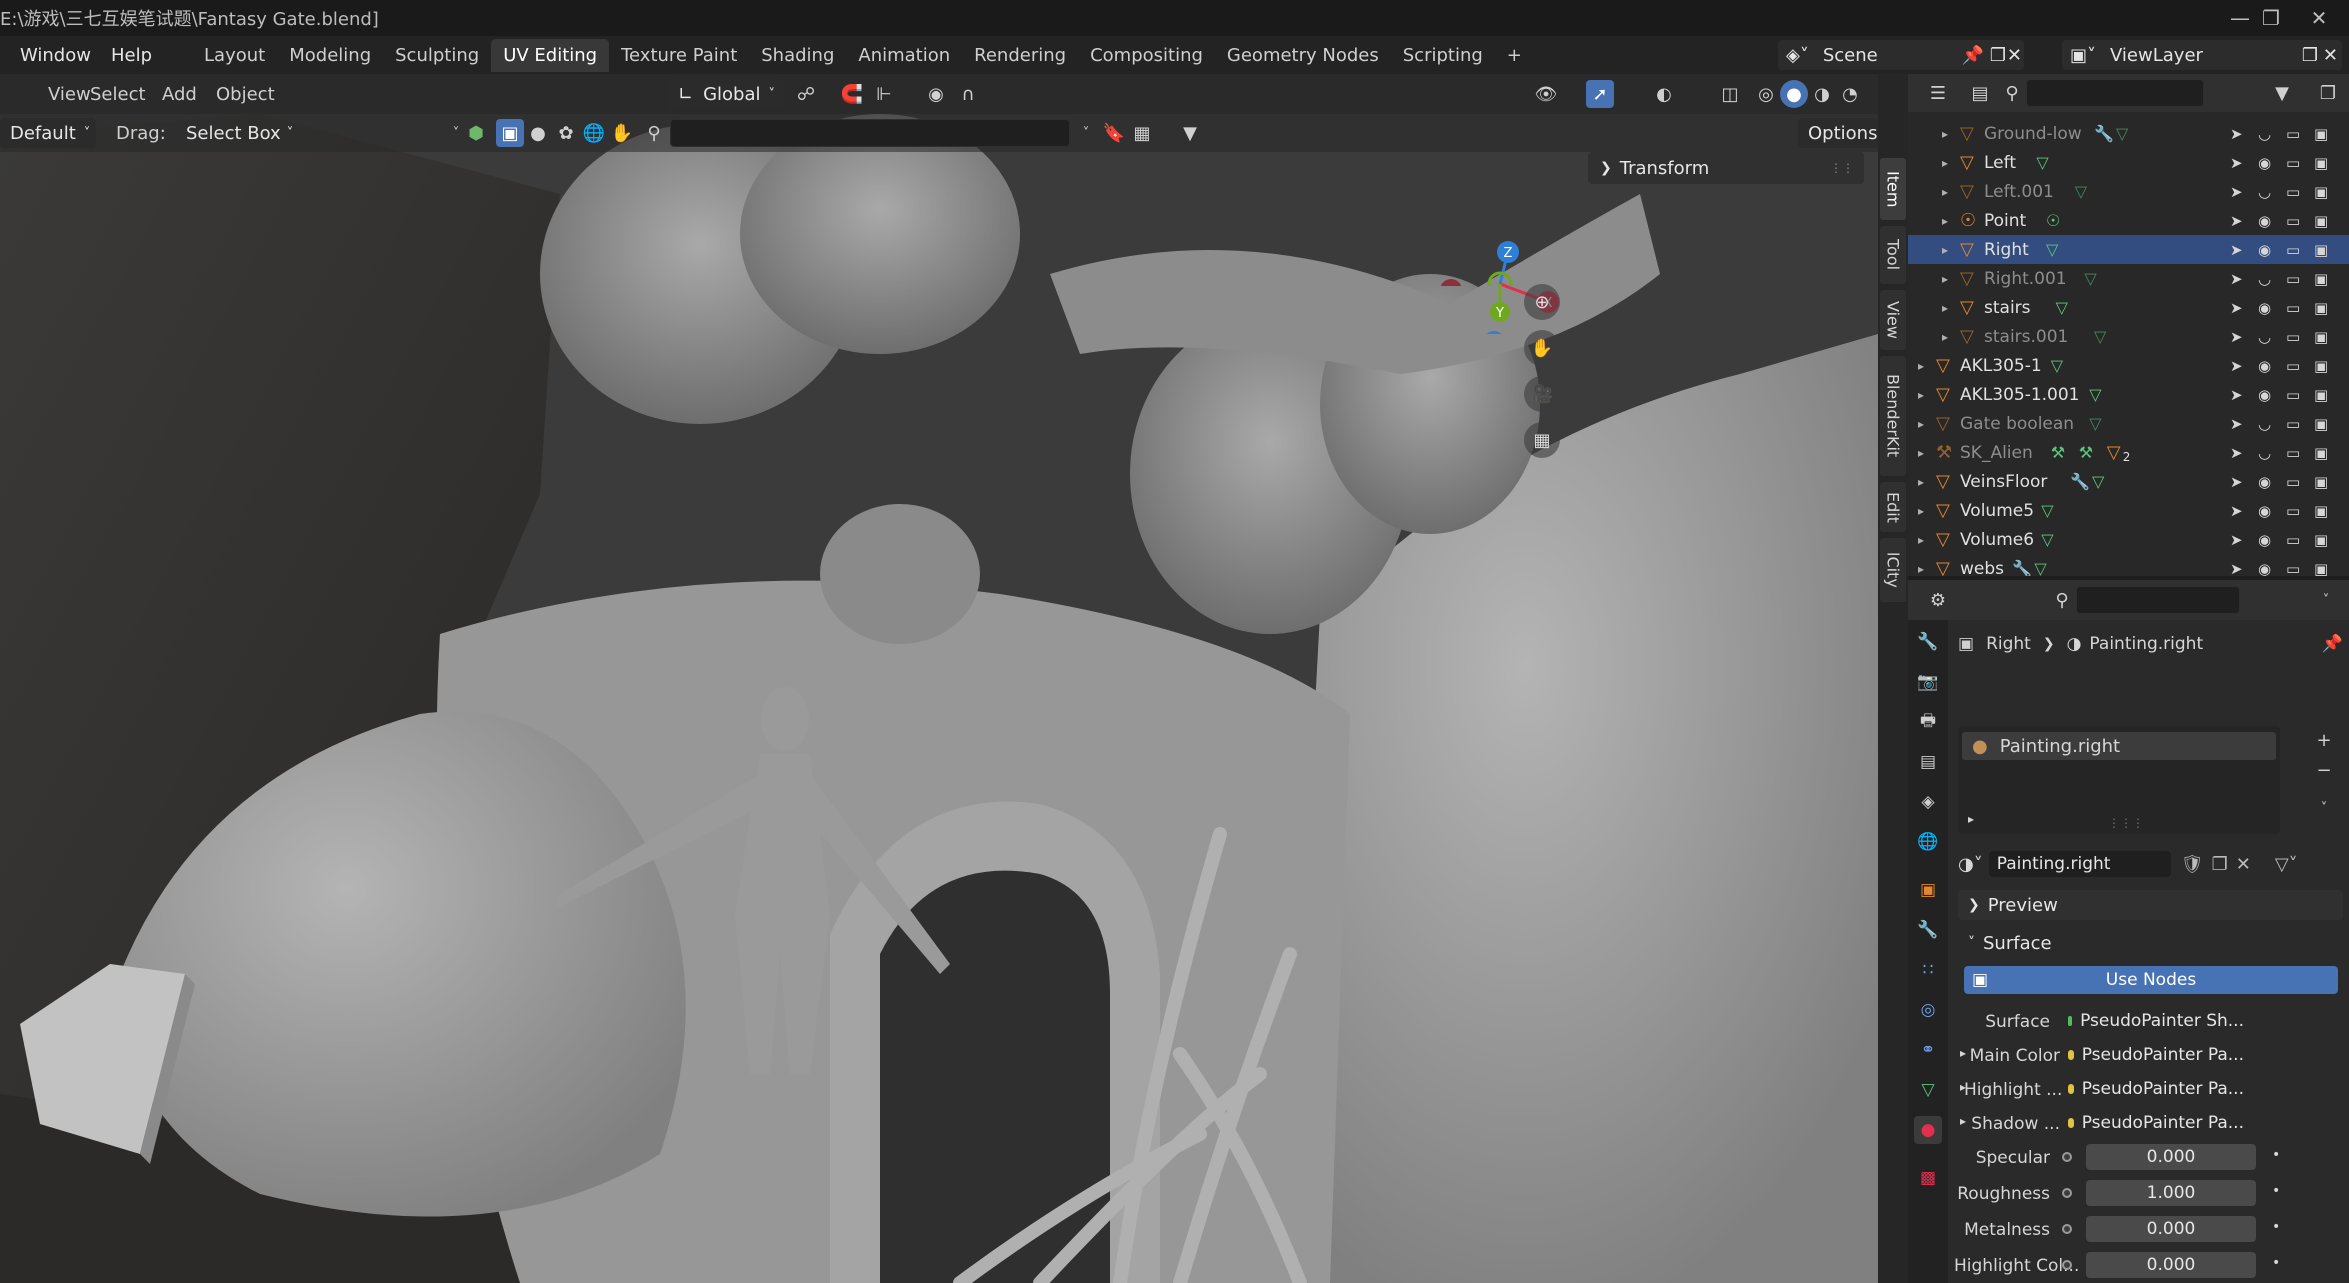  What do you see at coordinates (1146, 55) in the screenshot?
I see `tab-compositing: Compositing` at bounding box center [1146, 55].